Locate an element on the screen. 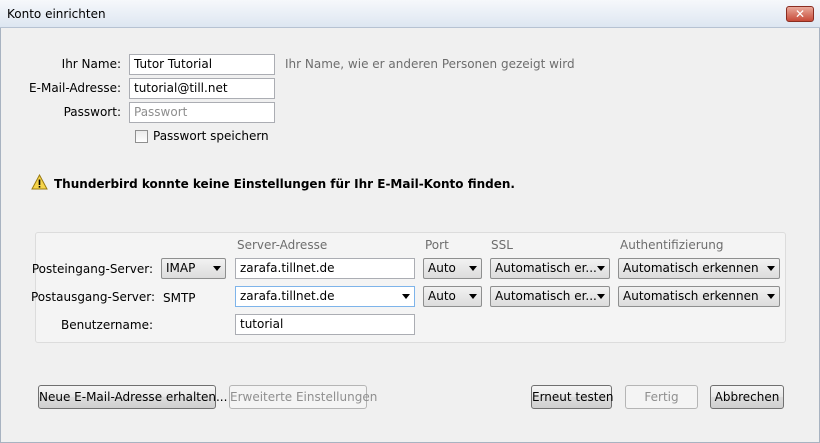 This screenshot has height=443, width=820. email-input: tutorial@till.net is located at coordinates (202, 88).